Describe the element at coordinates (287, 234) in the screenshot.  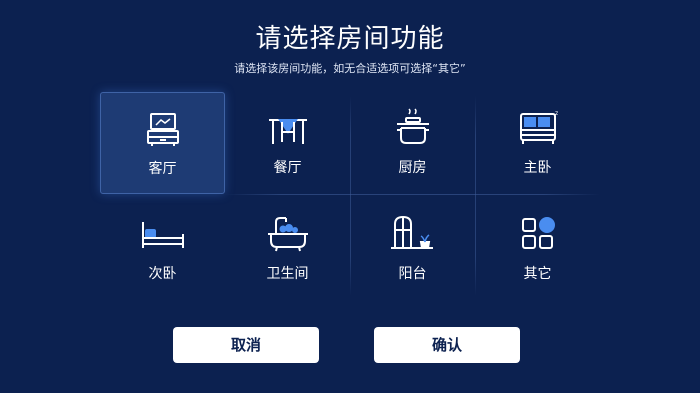
I see `bathtub-icon` at that location.